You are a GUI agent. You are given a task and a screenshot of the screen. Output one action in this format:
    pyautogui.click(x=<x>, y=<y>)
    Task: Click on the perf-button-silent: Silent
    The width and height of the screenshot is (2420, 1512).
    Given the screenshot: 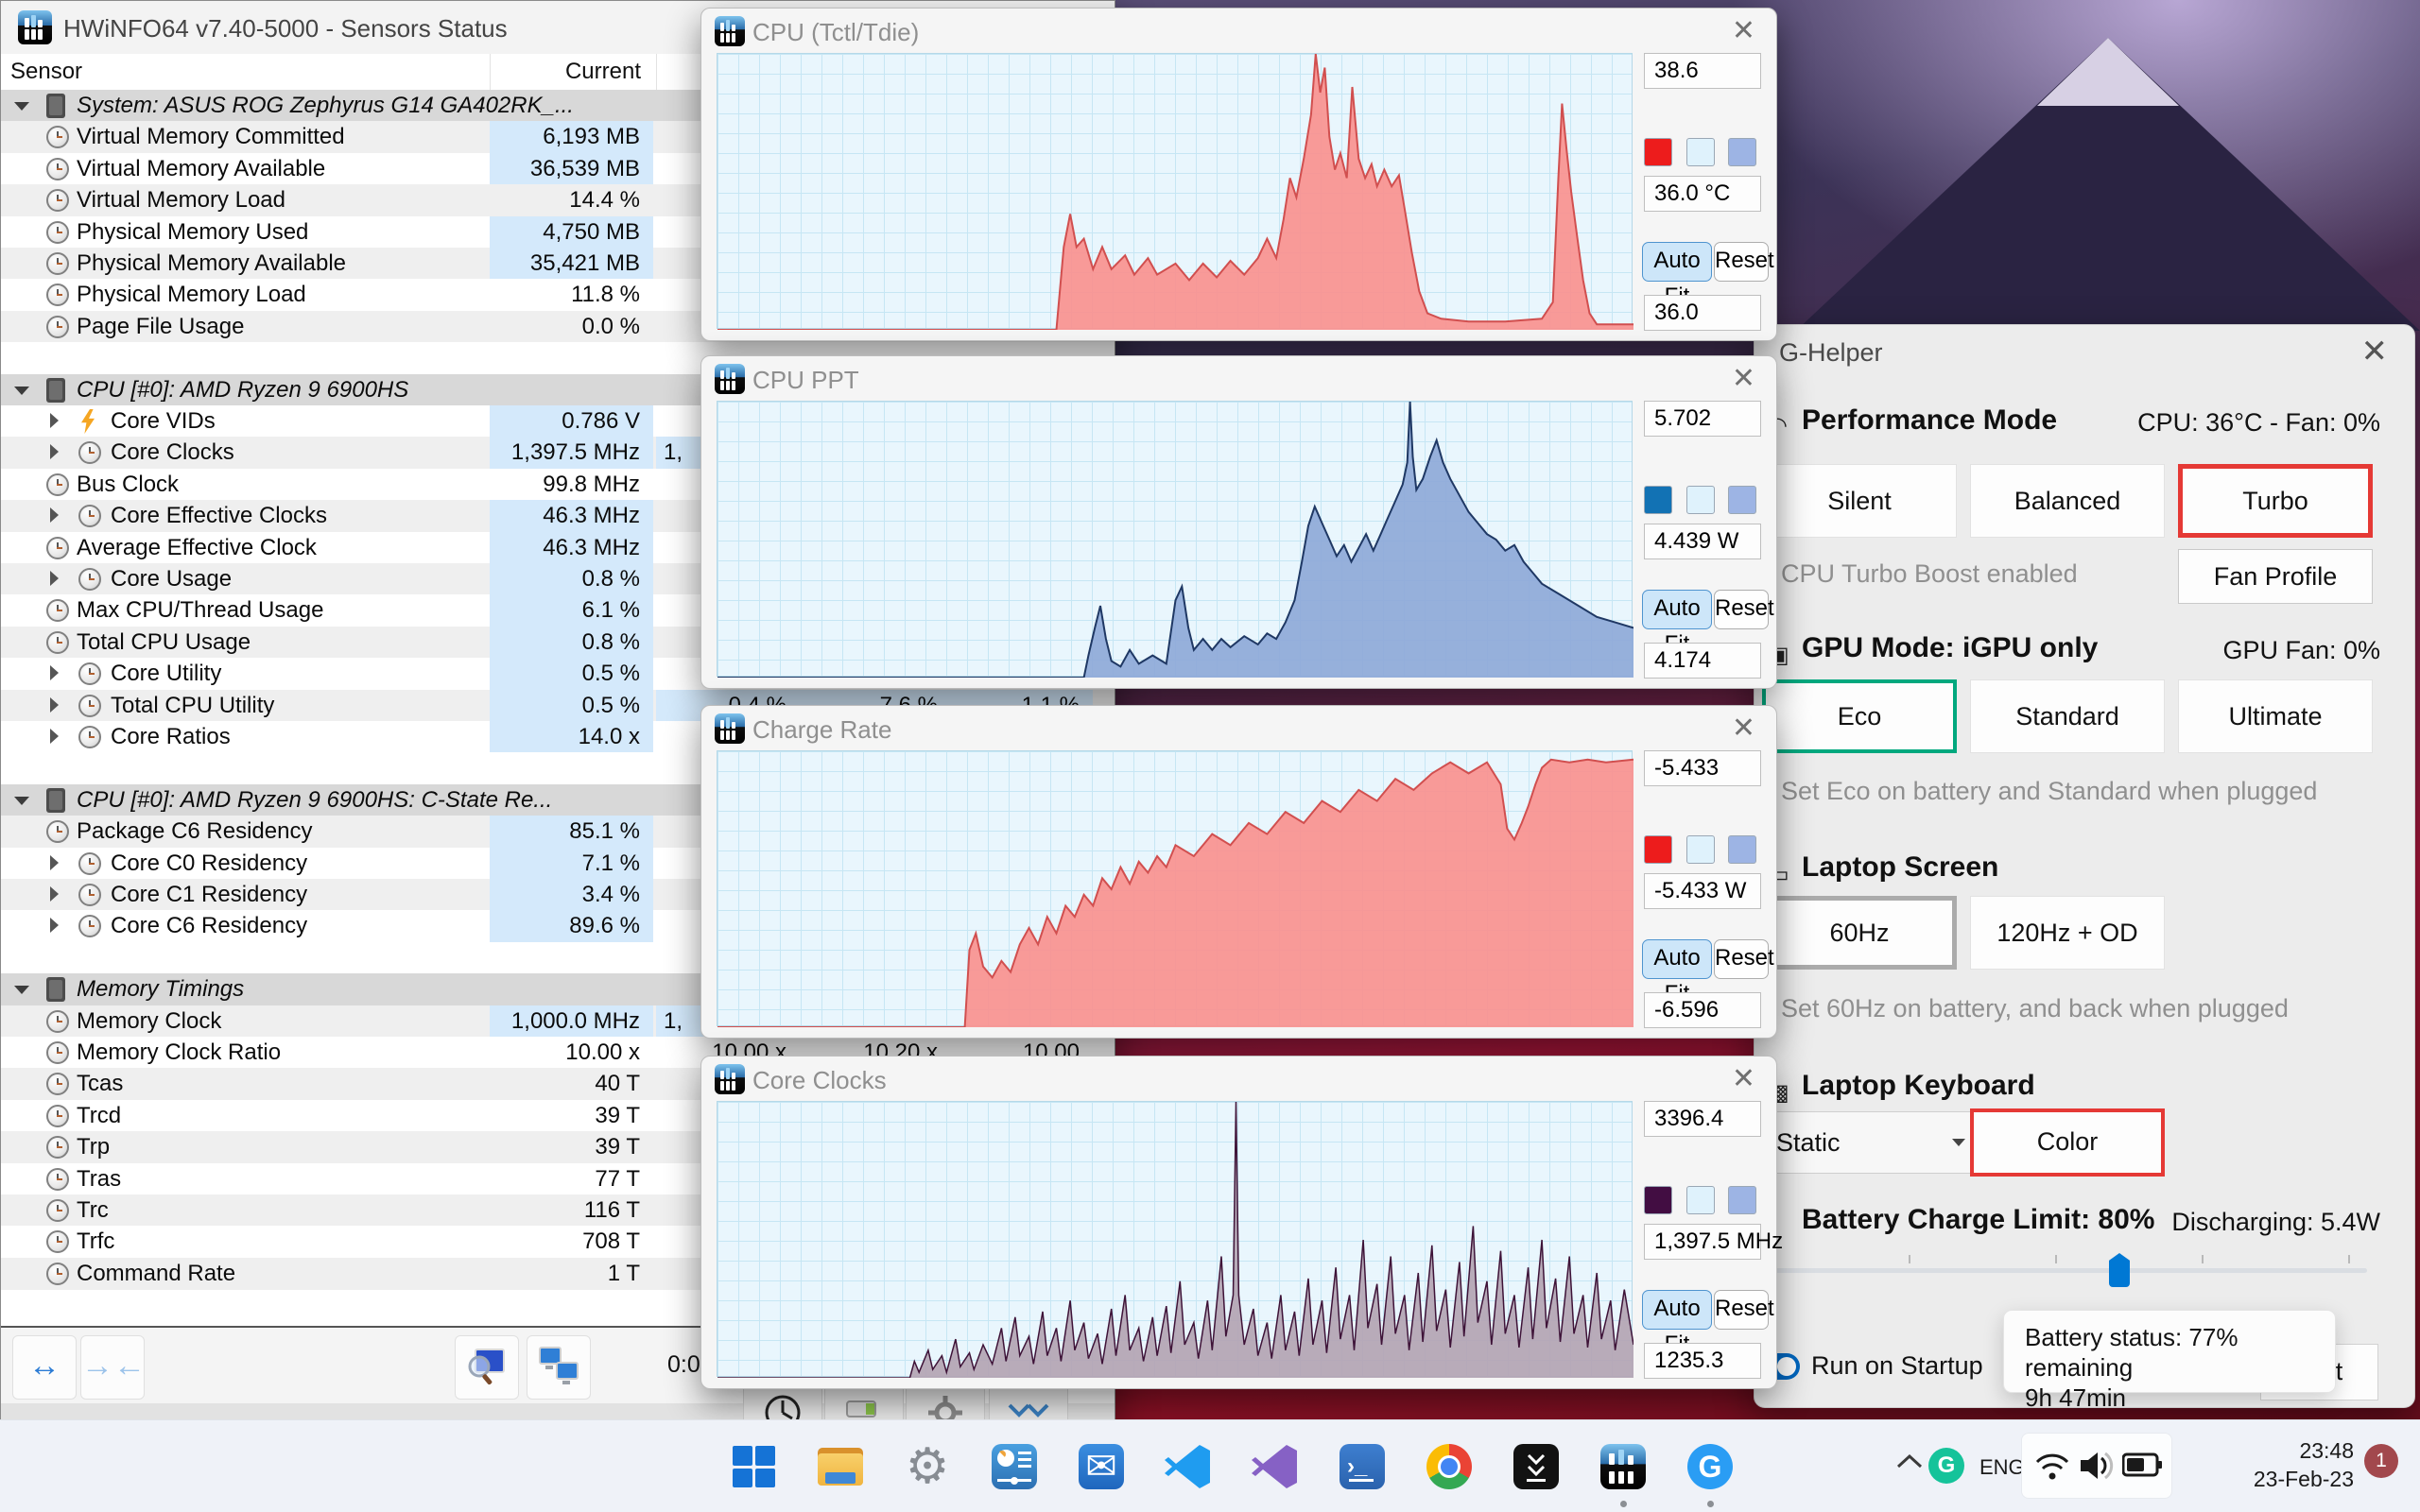 What is the action you would take?
    pyautogui.click(x=1859, y=501)
    